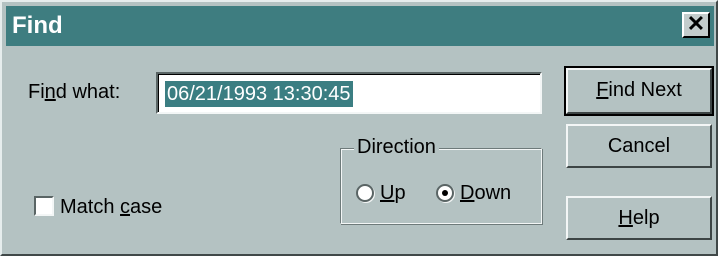 The image size is (718, 256). I want to click on match-case-checkbox, so click(44, 206).